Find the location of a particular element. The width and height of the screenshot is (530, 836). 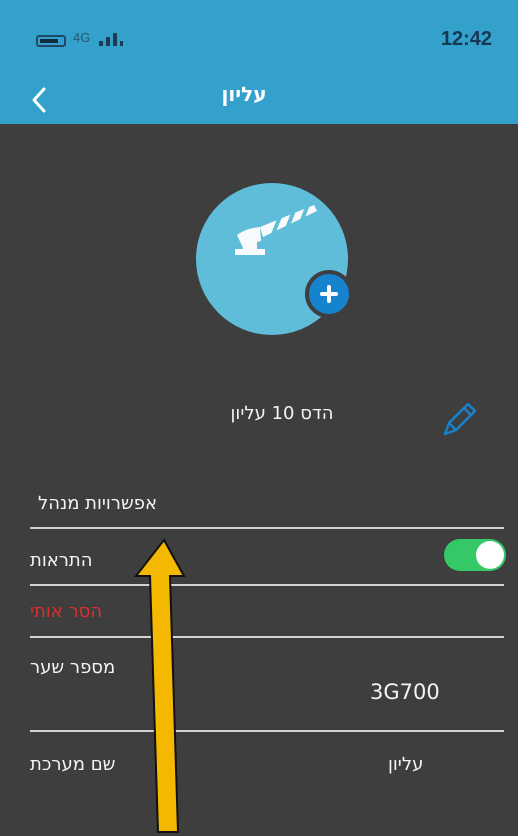

gate-number-value: 3G700 is located at coordinates (405, 692).